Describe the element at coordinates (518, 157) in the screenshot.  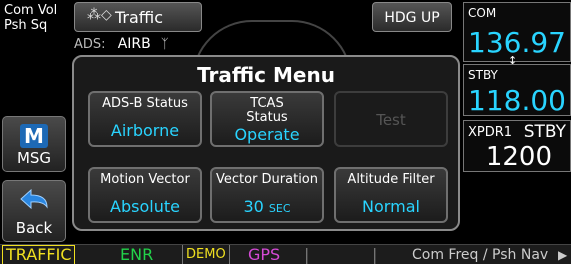
I see `xpdr-code: 1200` at that location.